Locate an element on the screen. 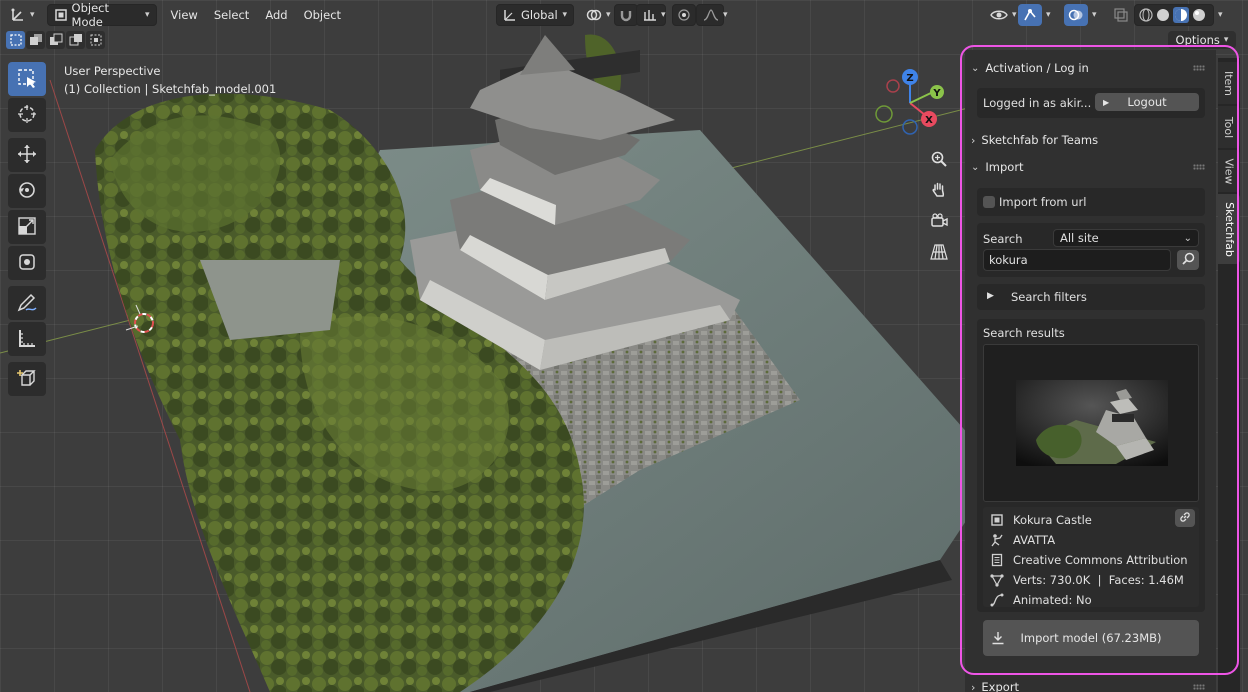  model-author: AVATTA is located at coordinates (1034, 540).